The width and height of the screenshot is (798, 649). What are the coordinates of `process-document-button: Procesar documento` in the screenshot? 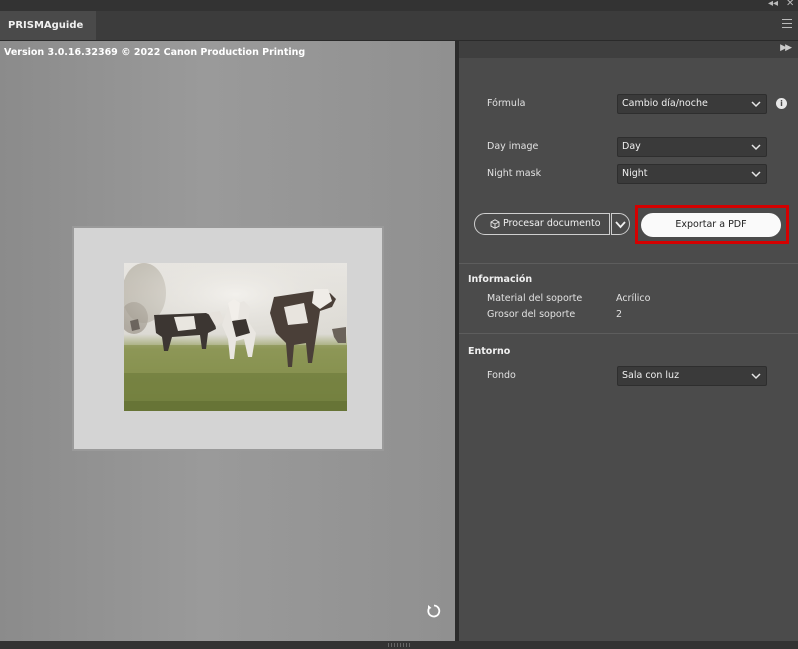 It's located at (542, 224).